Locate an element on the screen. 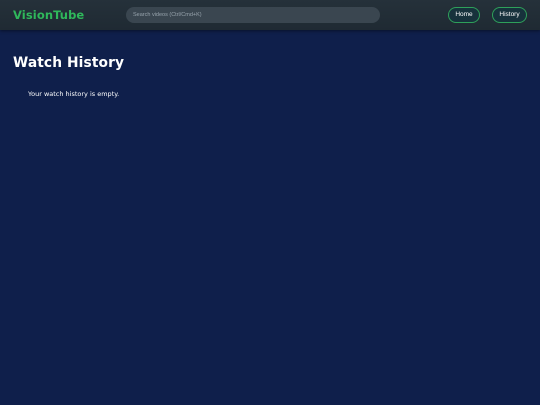  empty-history-message: Your watch history is empty. is located at coordinates (74, 94).